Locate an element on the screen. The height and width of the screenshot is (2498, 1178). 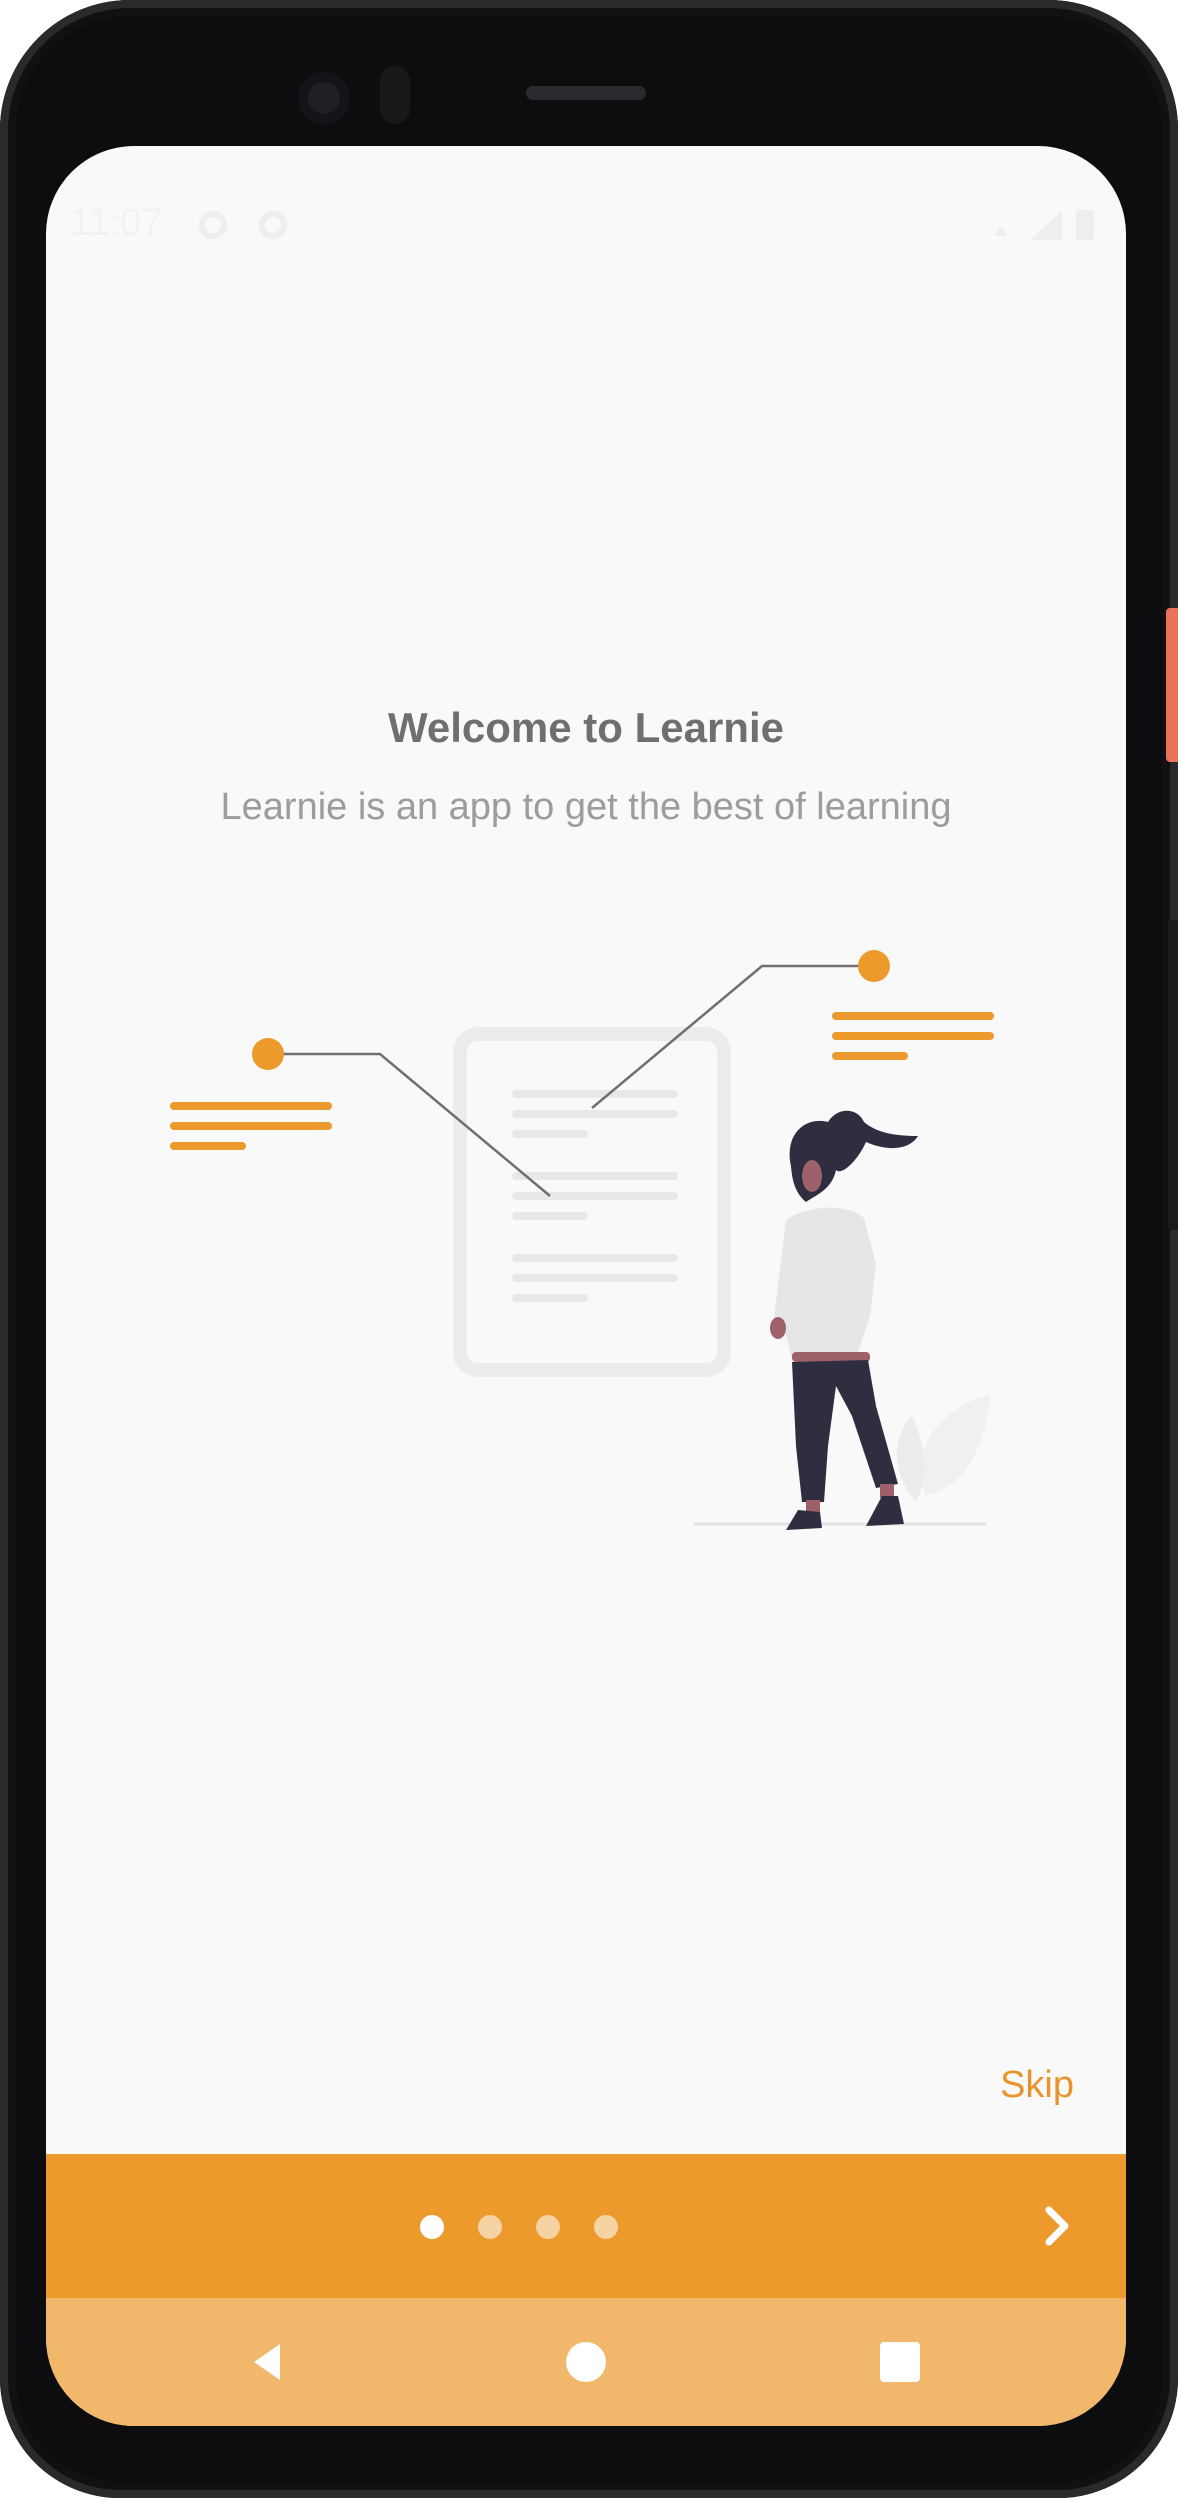
back-icon is located at coordinates (268, 2362).